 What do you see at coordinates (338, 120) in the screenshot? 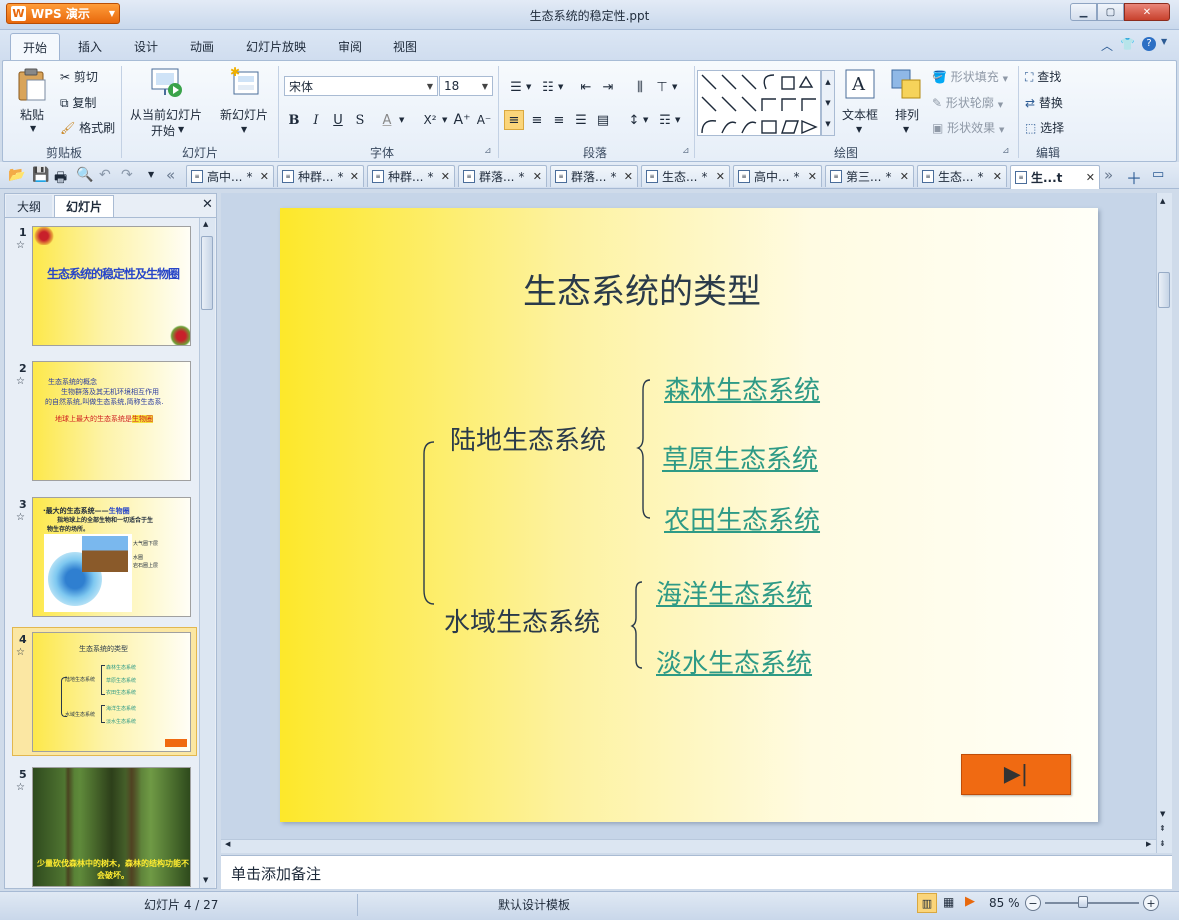
I see `underline-button: U` at bounding box center [338, 120].